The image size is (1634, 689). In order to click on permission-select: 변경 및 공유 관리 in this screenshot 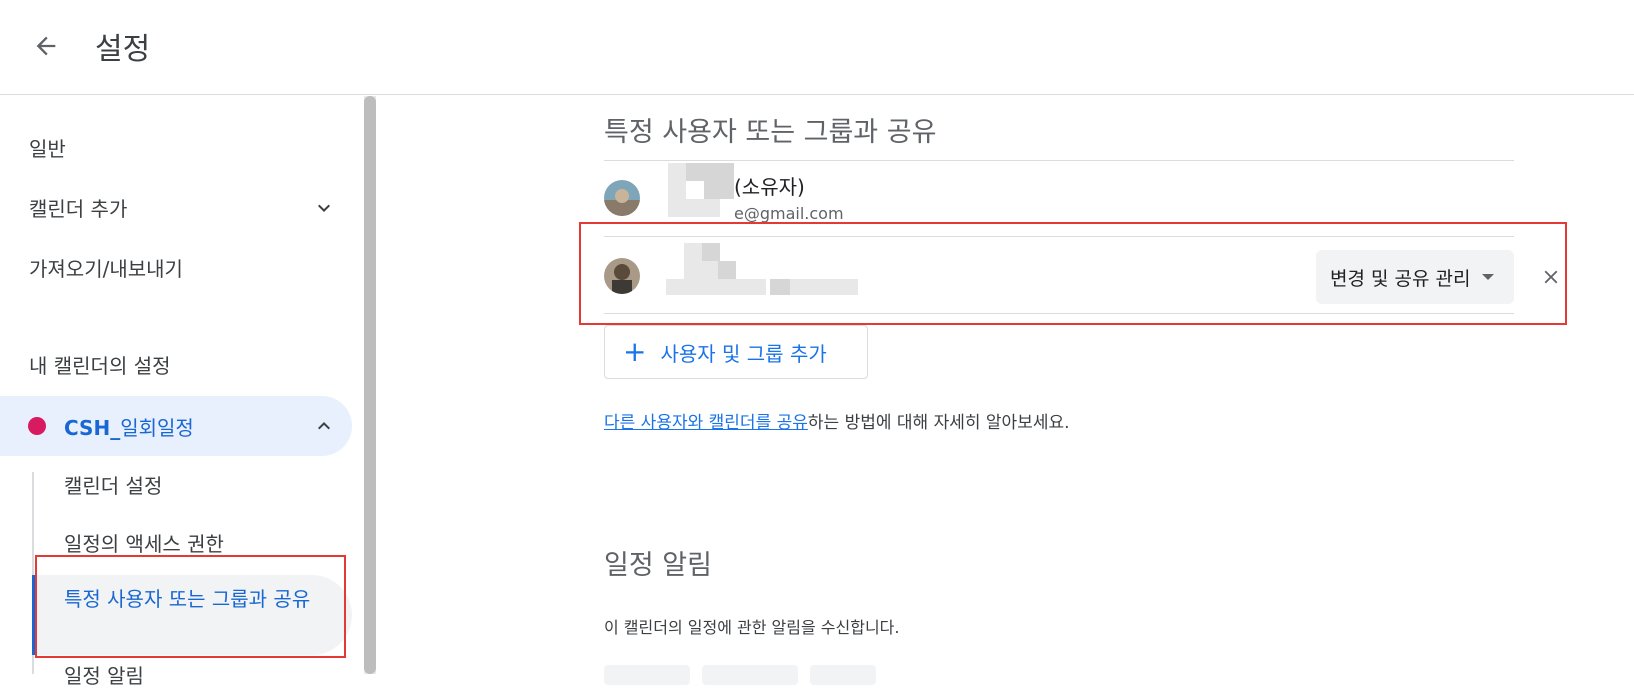, I will do `click(1415, 277)`.